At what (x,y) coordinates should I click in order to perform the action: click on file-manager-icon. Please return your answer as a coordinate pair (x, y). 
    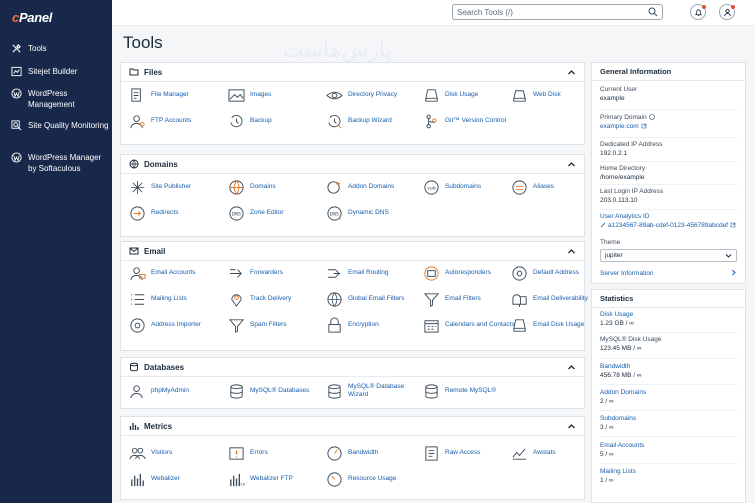
    Looking at the image, I should click on (137, 95).